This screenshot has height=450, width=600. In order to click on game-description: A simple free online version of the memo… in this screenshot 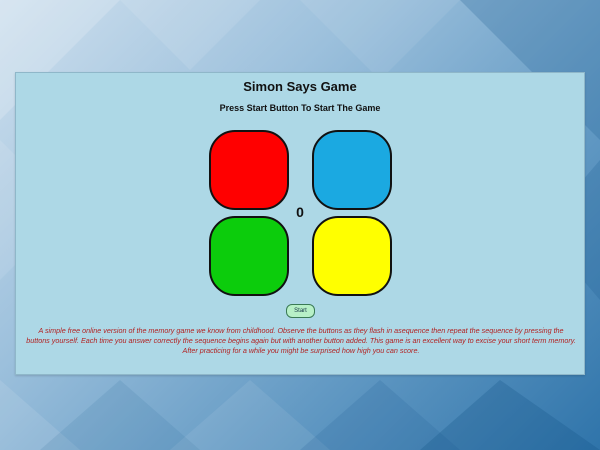, I will do `click(301, 340)`.